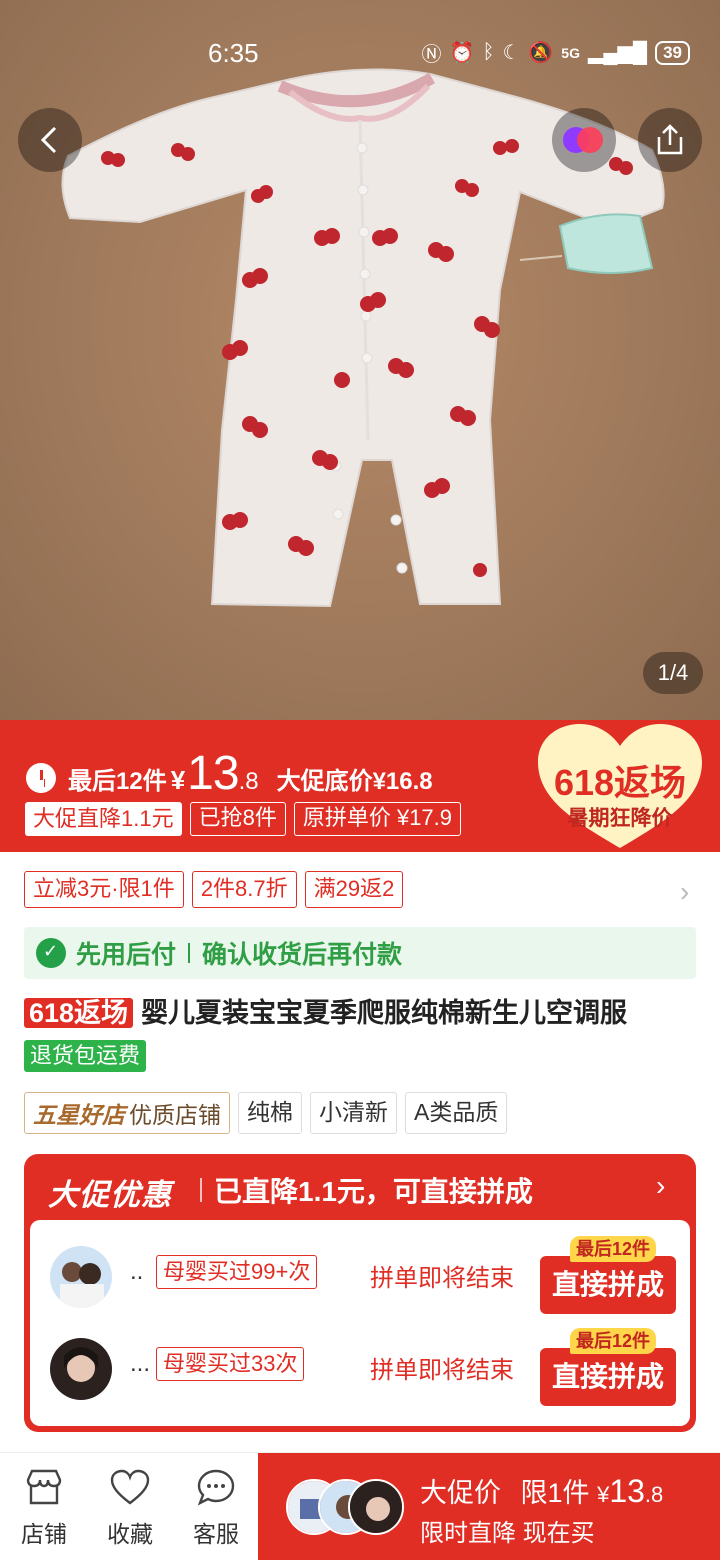 The width and height of the screenshot is (720, 1560). I want to click on buy-currency: ¥, so click(603, 1494).